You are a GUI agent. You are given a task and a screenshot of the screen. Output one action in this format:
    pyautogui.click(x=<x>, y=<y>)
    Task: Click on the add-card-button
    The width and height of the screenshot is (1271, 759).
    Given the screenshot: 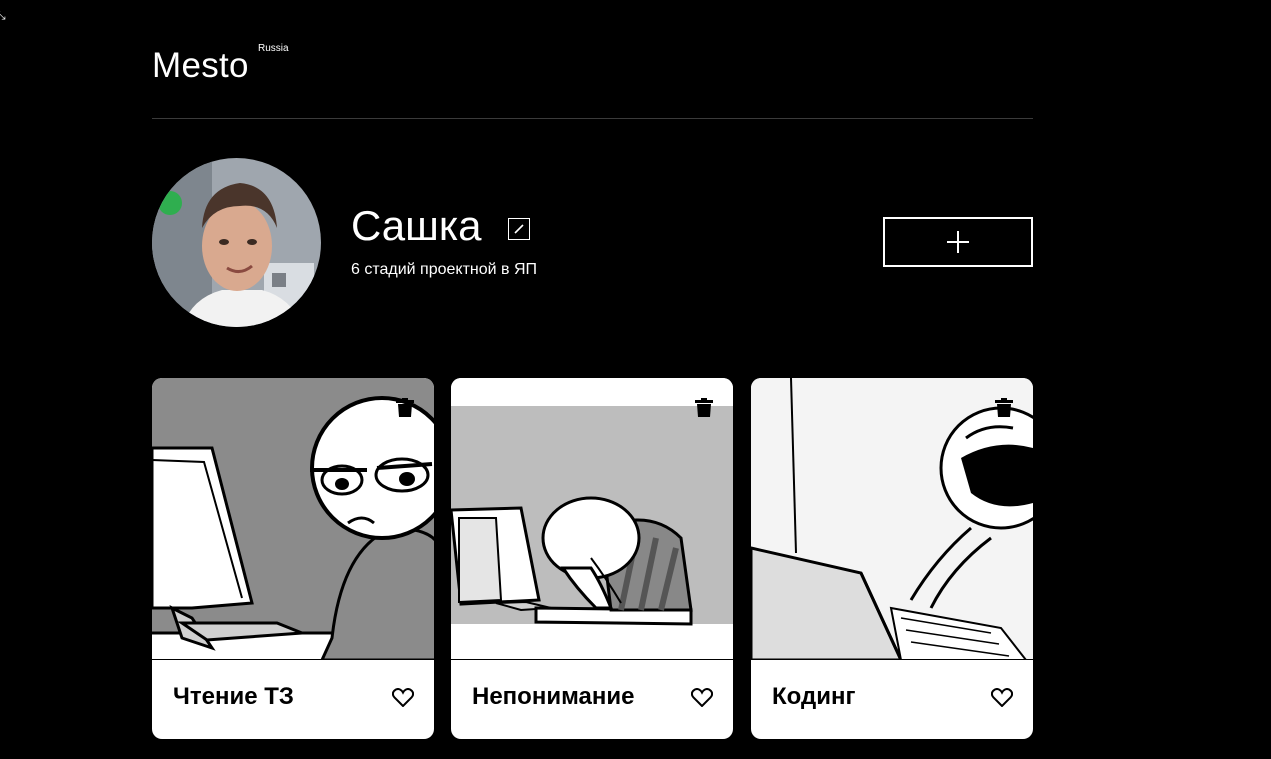 What is the action you would take?
    pyautogui.click(x=958, y=242)
    